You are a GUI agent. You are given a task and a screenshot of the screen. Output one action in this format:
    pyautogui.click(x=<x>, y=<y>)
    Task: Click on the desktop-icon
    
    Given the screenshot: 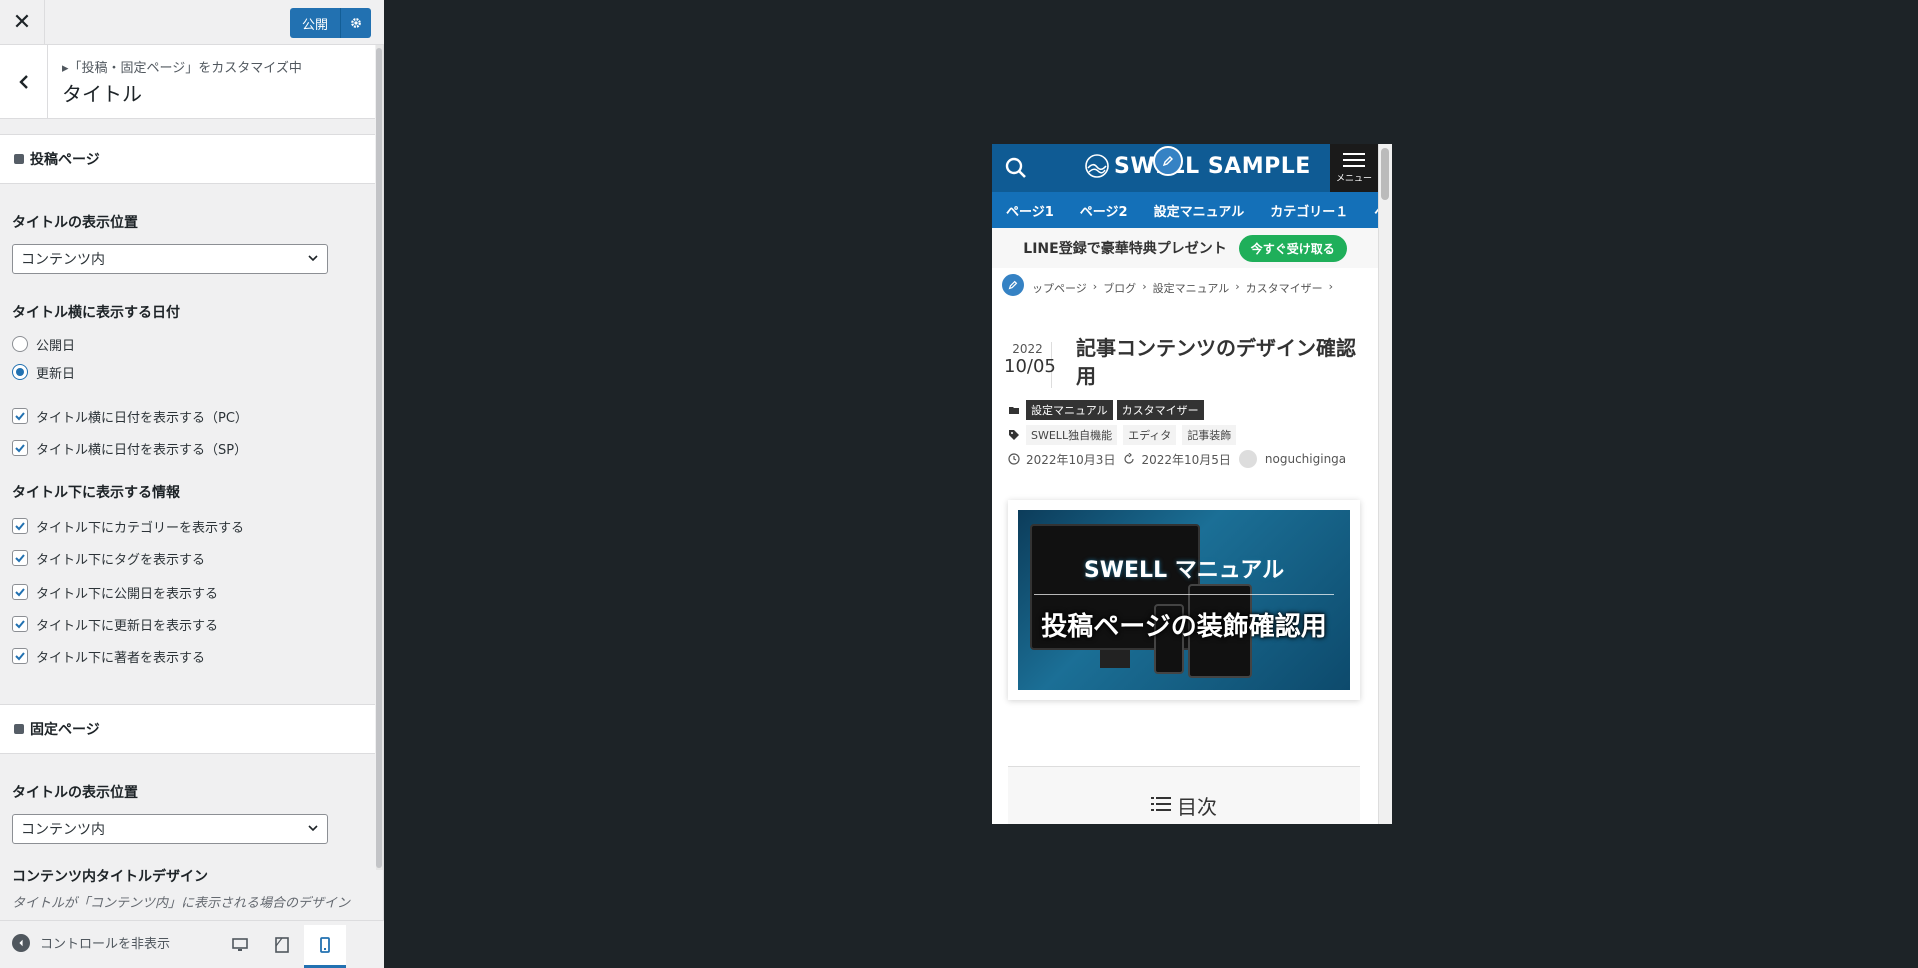 What is the action you would take?
    pyautogui.click(x=240, y=944)
    